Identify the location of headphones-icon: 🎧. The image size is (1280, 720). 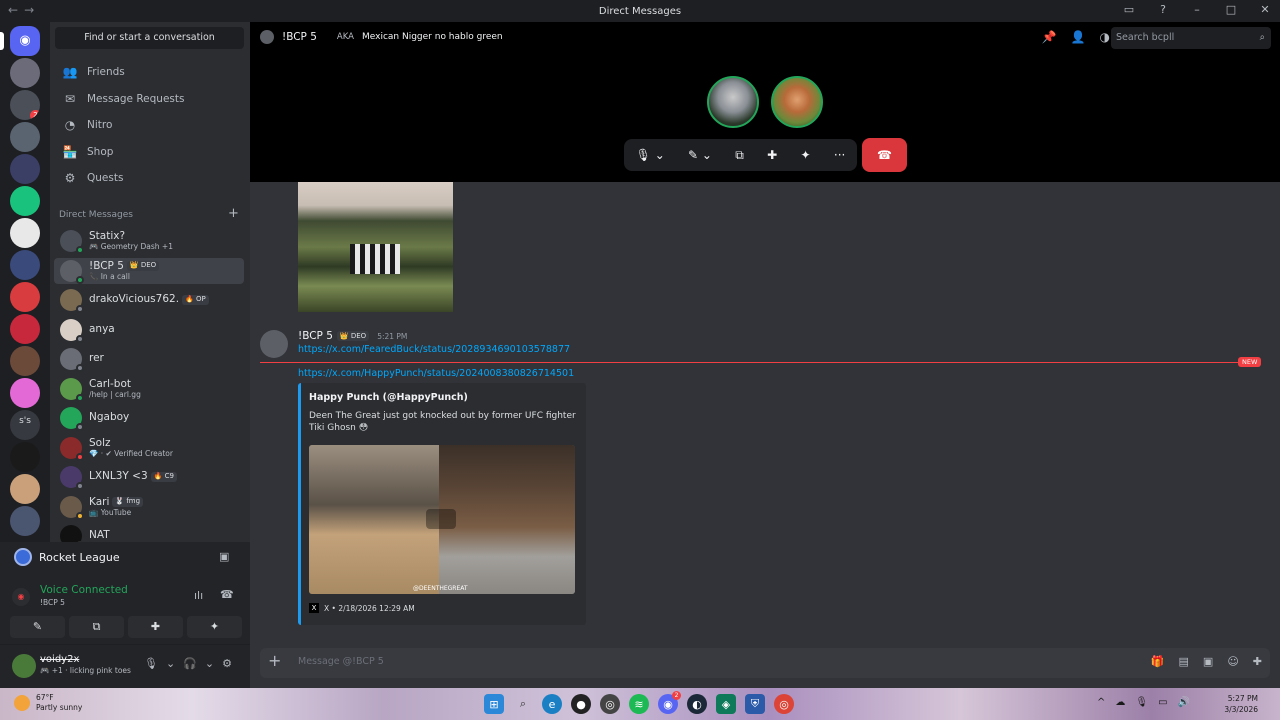
(190, 663).